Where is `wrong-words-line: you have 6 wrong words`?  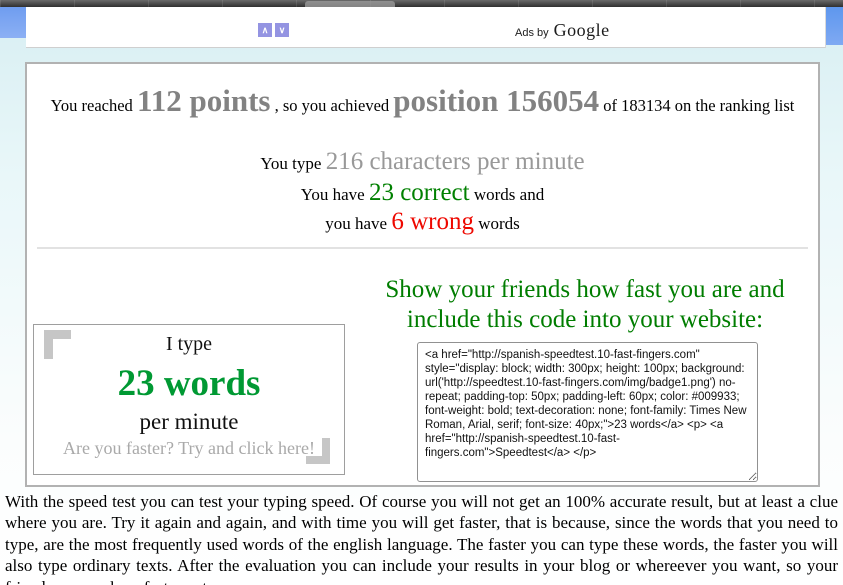
wrong-words-line: you have 6 wrong words is located at coordinates (422, 222).